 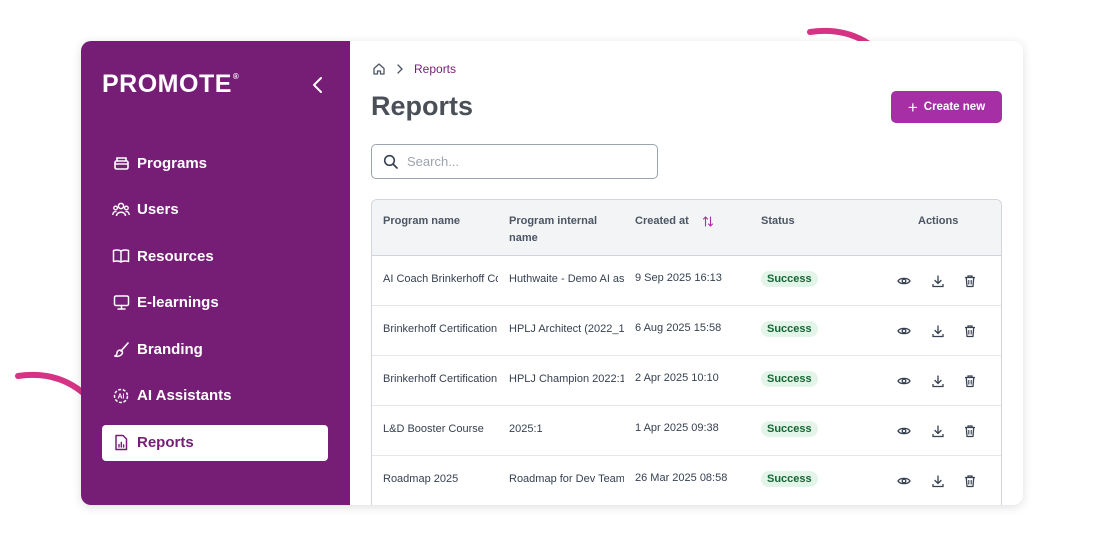 I want to click on header-program-name: Program name, so click(x=422, y=221).